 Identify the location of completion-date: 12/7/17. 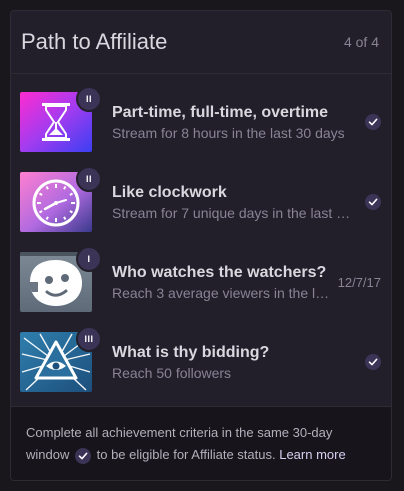
(359, 282).